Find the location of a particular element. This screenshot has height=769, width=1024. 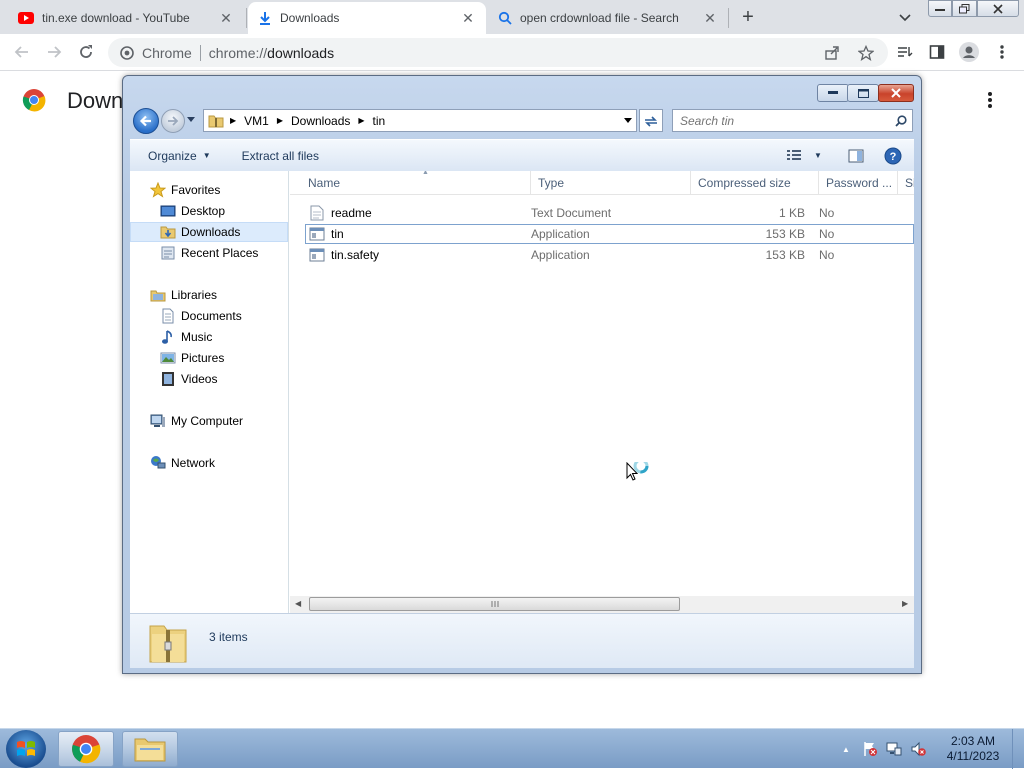

explorer-forward-button is located at coordinates (173, 121).